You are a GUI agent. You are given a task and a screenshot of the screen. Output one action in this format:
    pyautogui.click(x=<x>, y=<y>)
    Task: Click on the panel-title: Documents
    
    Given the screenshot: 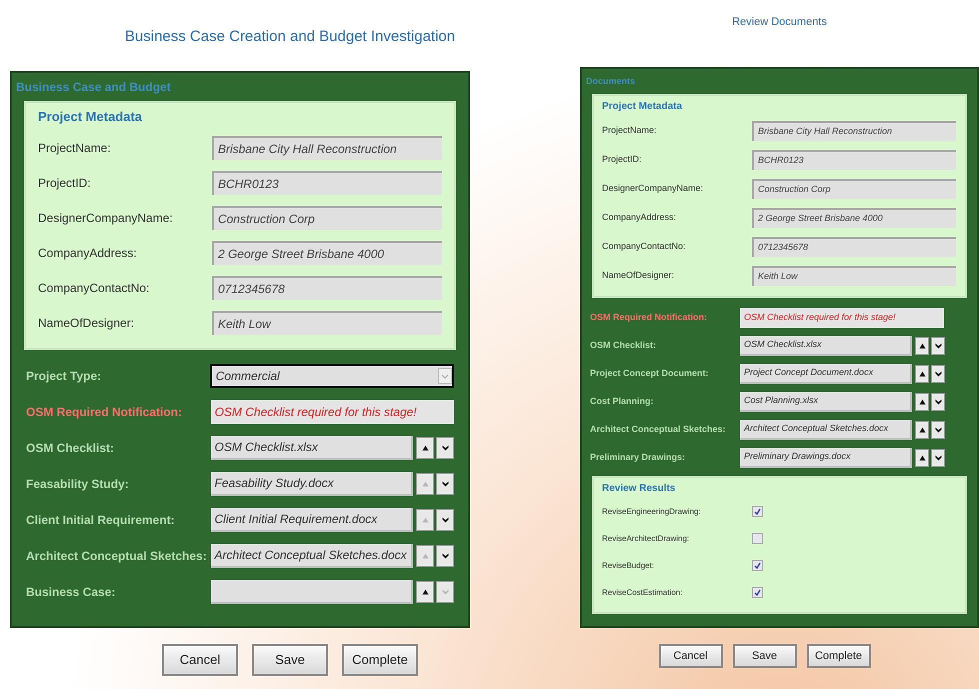 What is the action you would take?
    pyautogui.click(x=610, y=81)
    